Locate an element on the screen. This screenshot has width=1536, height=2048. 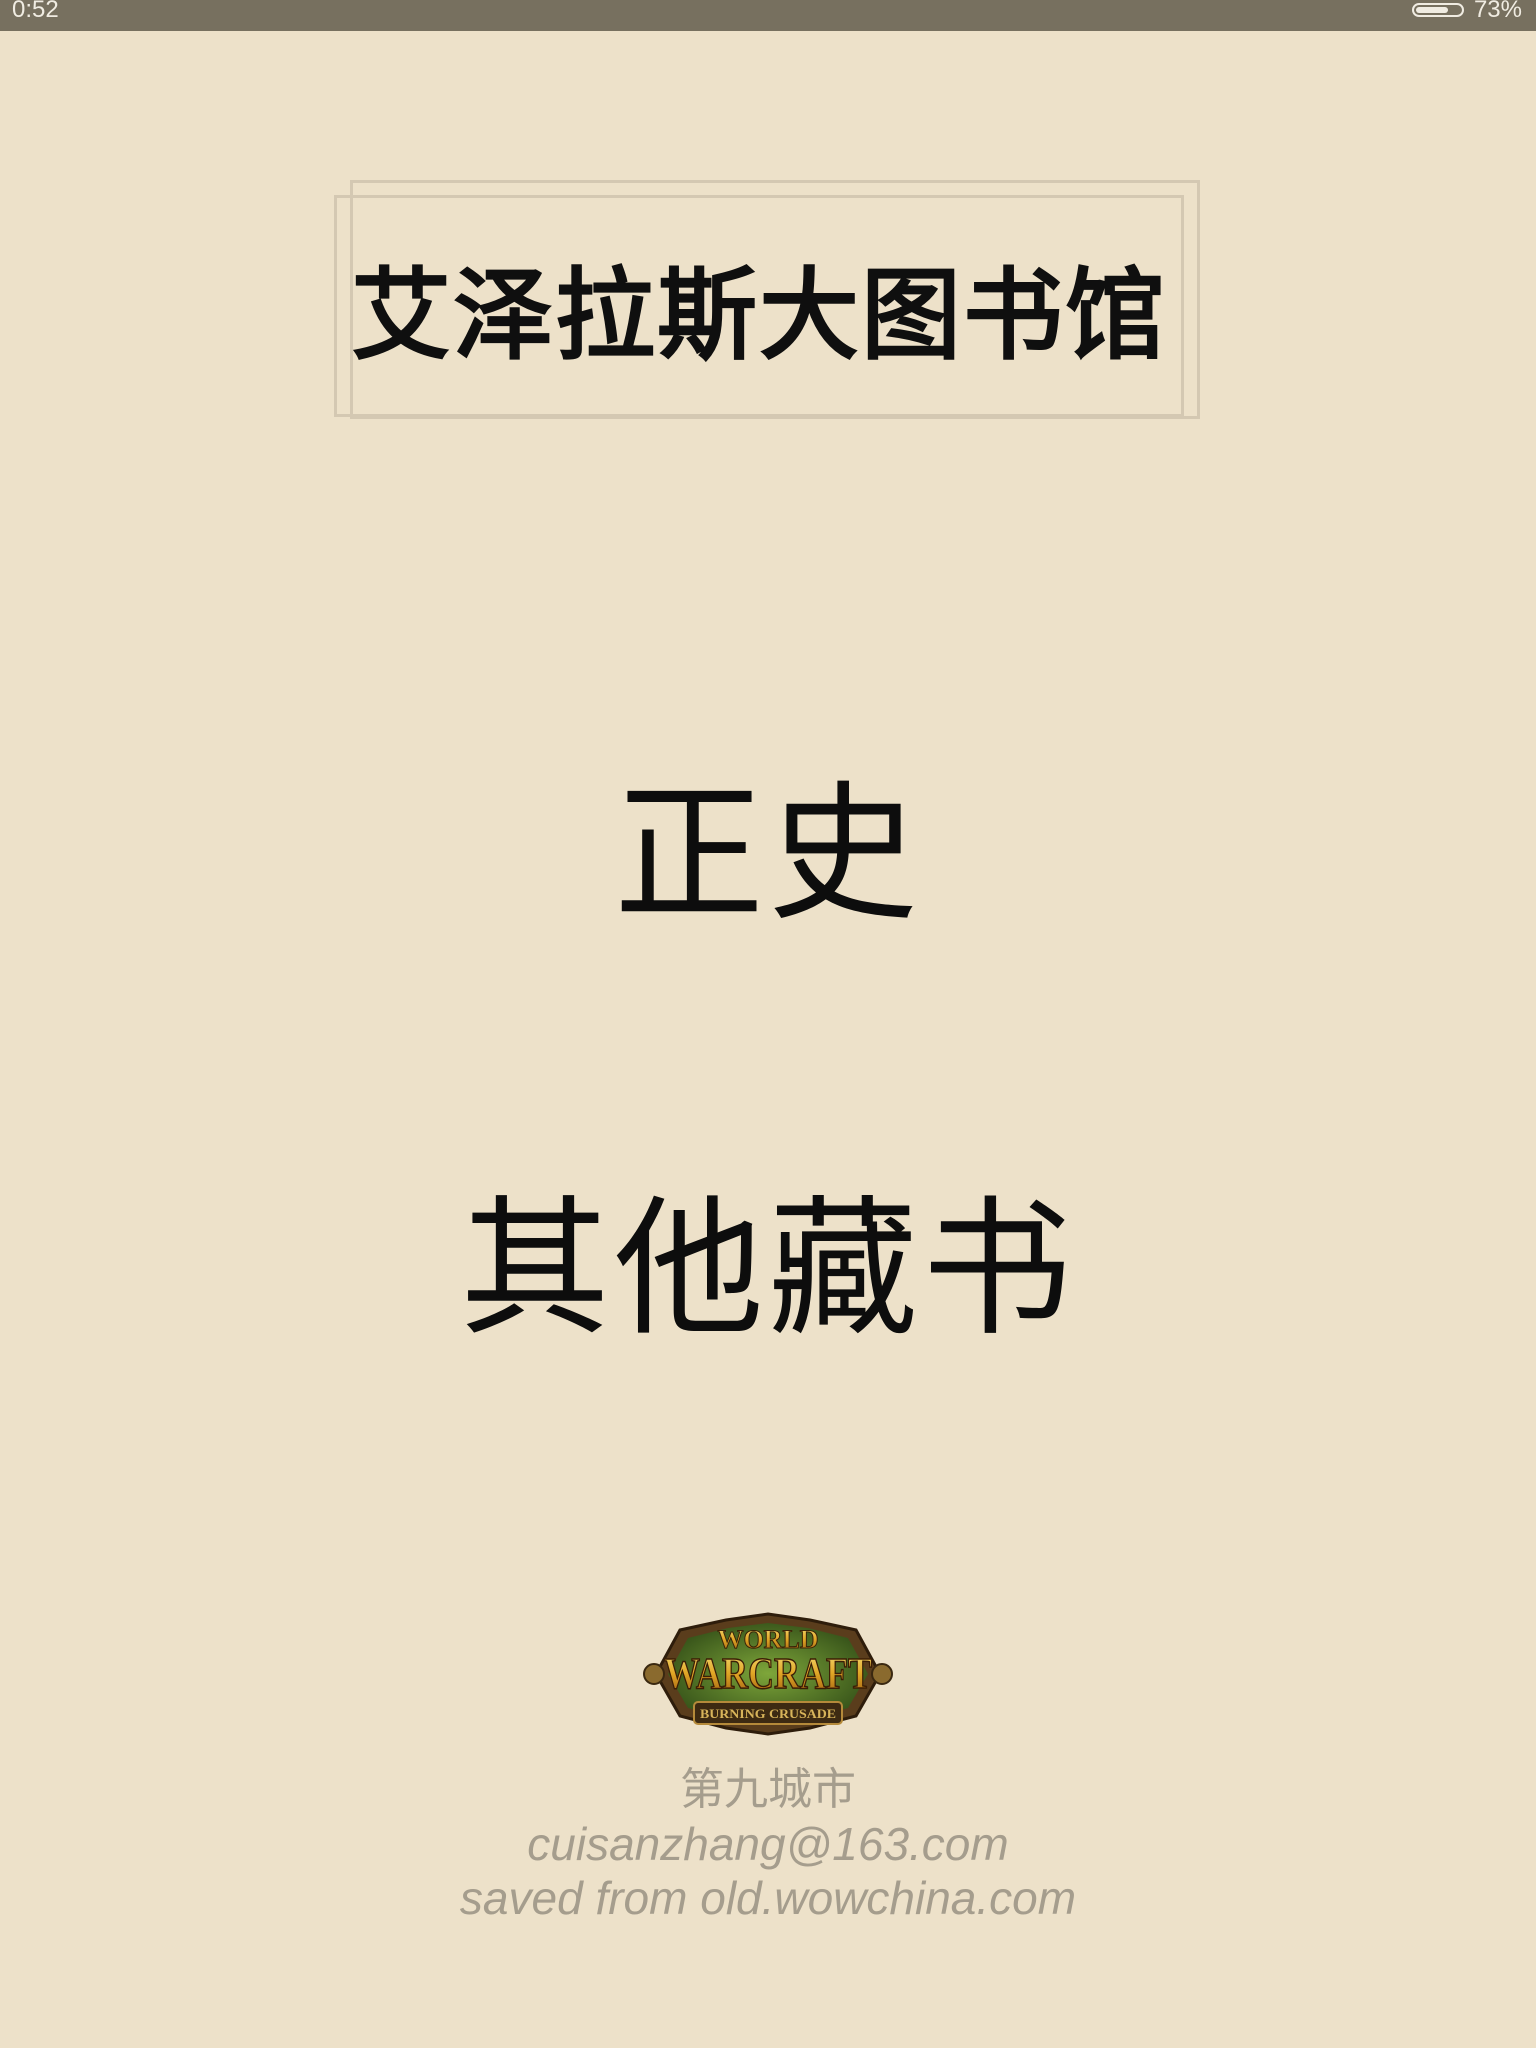
status-bar: 0:52 73% is located at coordinates (768, 15).